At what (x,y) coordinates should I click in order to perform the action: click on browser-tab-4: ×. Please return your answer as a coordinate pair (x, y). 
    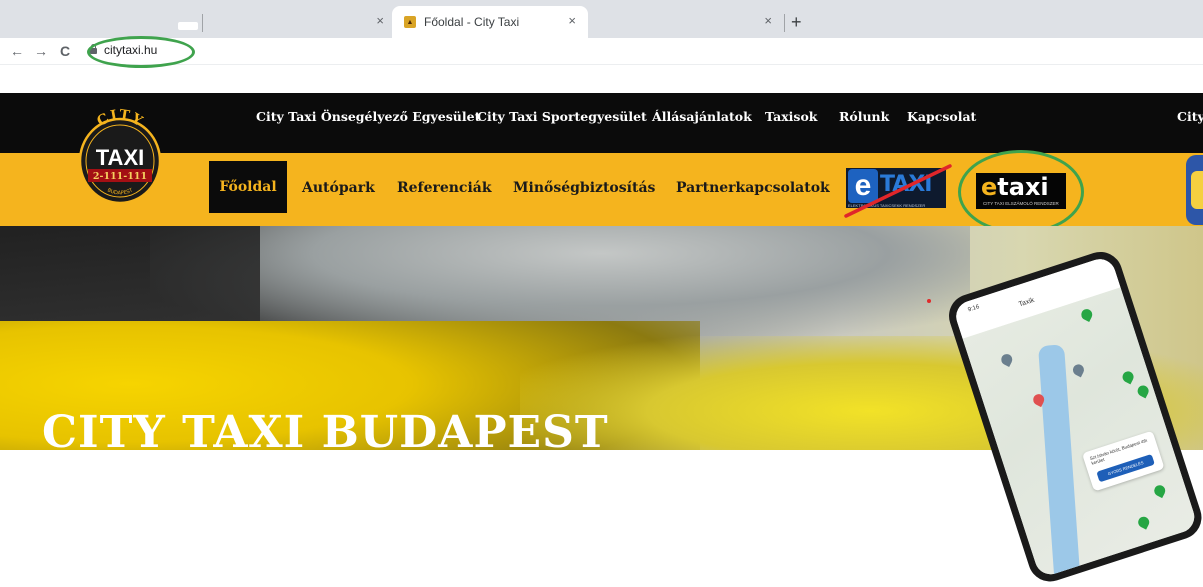
    Looking at the image, I should click on (687, 22).